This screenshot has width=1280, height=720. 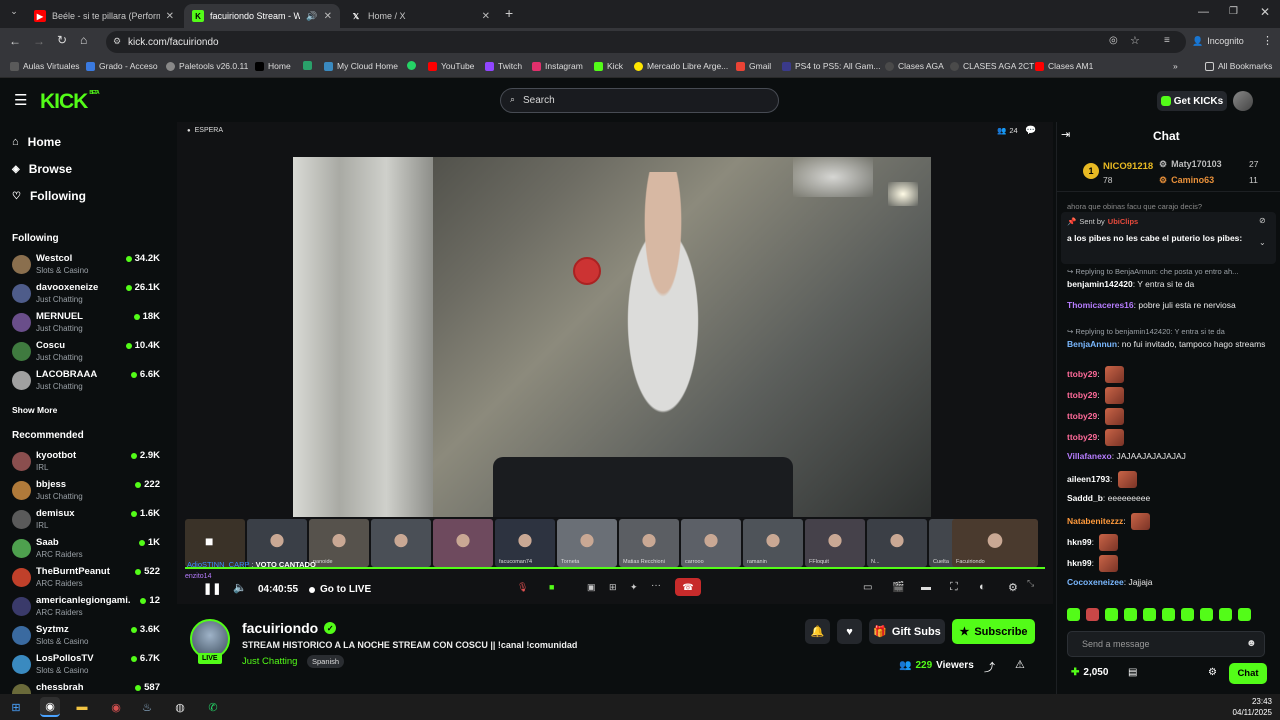 I want to click on participant-thumbnail: facucoman74, so click(x=525, y=543).